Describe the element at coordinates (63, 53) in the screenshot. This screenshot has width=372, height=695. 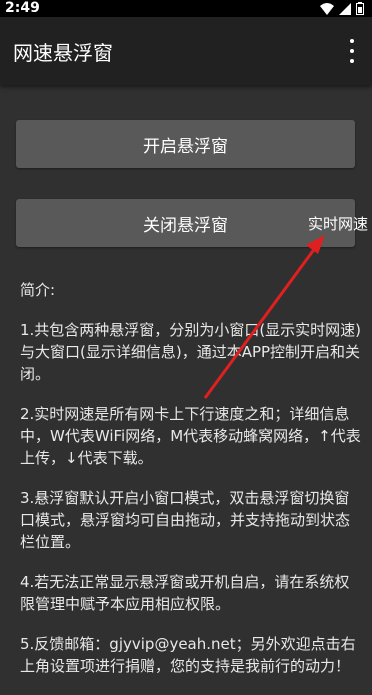
I see `app-title: 网速悬浮窗` at that location.